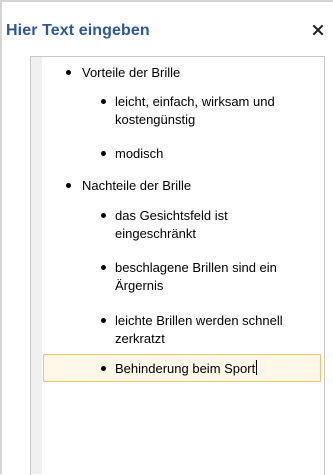  I want to click on pane-header: Hier Text eingeben, so click(167, 21).